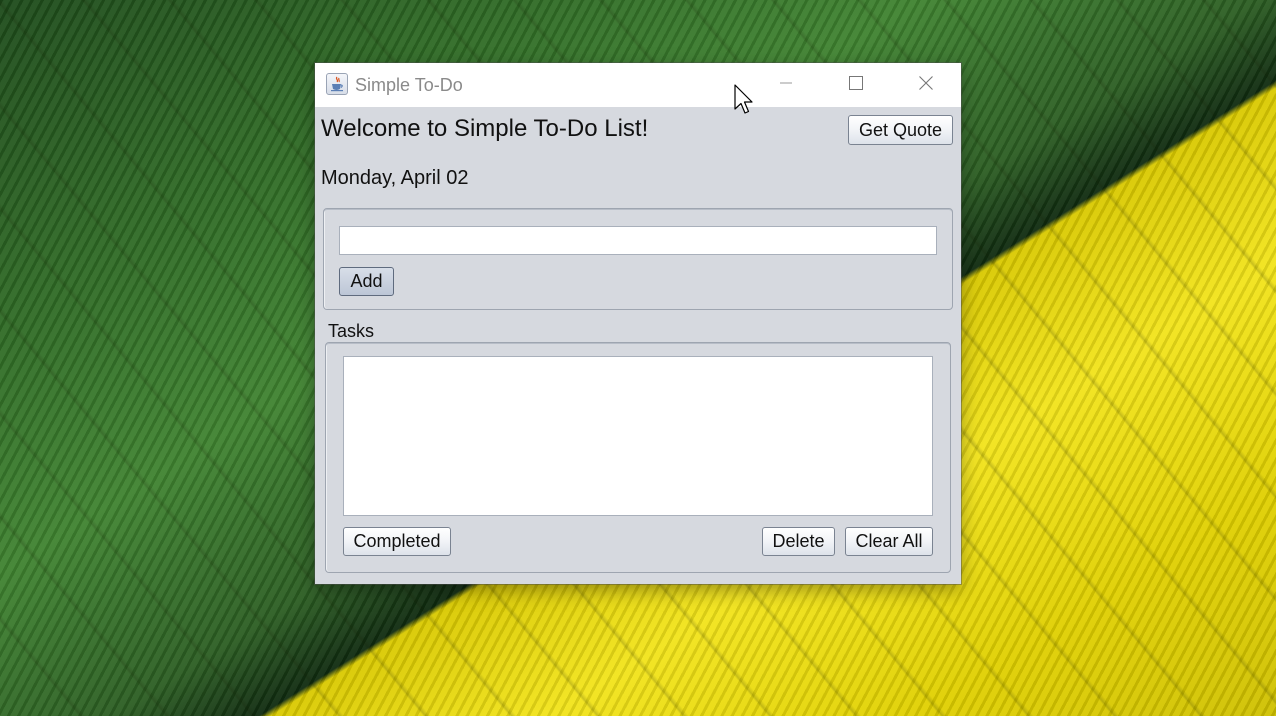 This screenshot has width=1276, height=716. I want to click on title-bar: Simple To-Do, so click(638, 85).